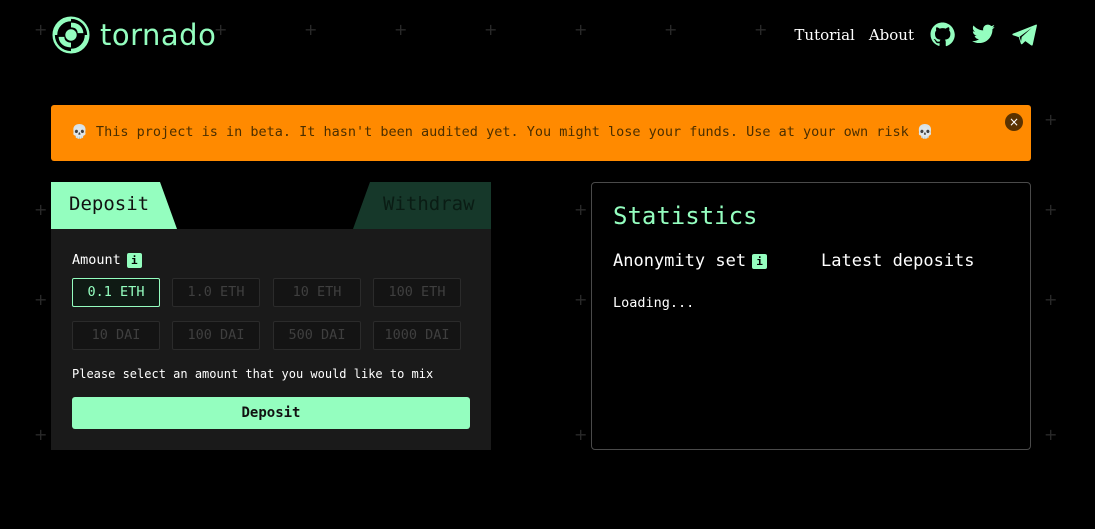 The width and height of the screenshot is (1095, 529). I want to click on twitter-icon, so click(983, 34).